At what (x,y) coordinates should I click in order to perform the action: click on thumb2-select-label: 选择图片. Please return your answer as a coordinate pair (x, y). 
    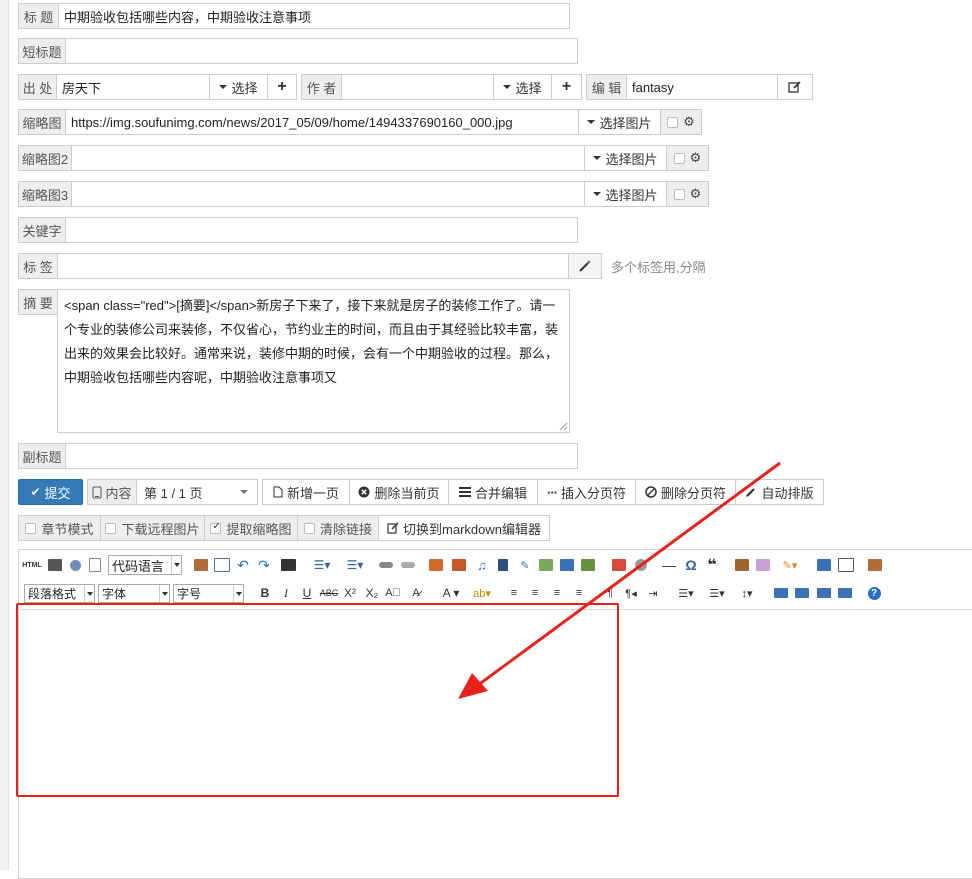
    Looking at the image, I should click on (631, 159).